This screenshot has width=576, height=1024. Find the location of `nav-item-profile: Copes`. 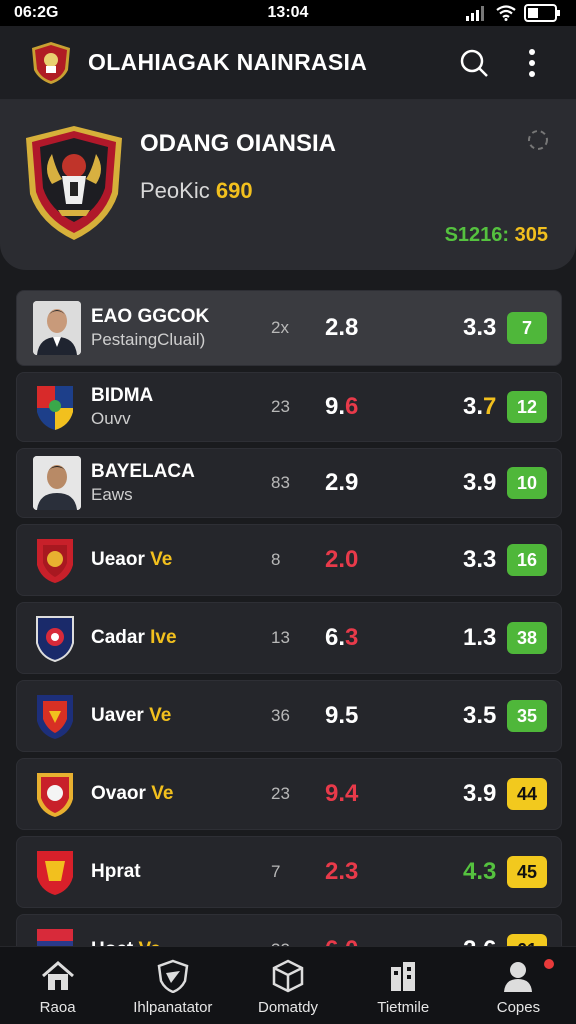

nav-item-profile: Copes is located at coordinates (518, 985).